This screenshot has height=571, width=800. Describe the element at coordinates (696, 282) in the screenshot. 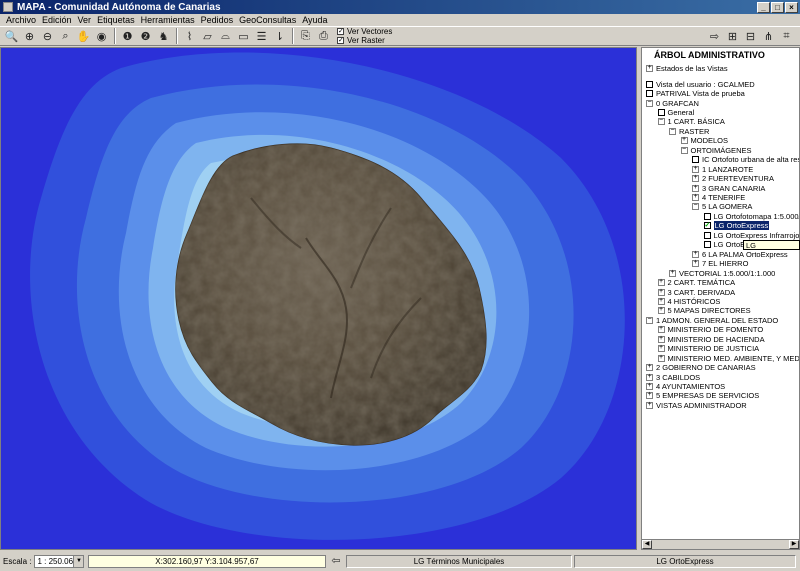

I see `tree-item: +2 CART. TEMÁTICA` at that location.